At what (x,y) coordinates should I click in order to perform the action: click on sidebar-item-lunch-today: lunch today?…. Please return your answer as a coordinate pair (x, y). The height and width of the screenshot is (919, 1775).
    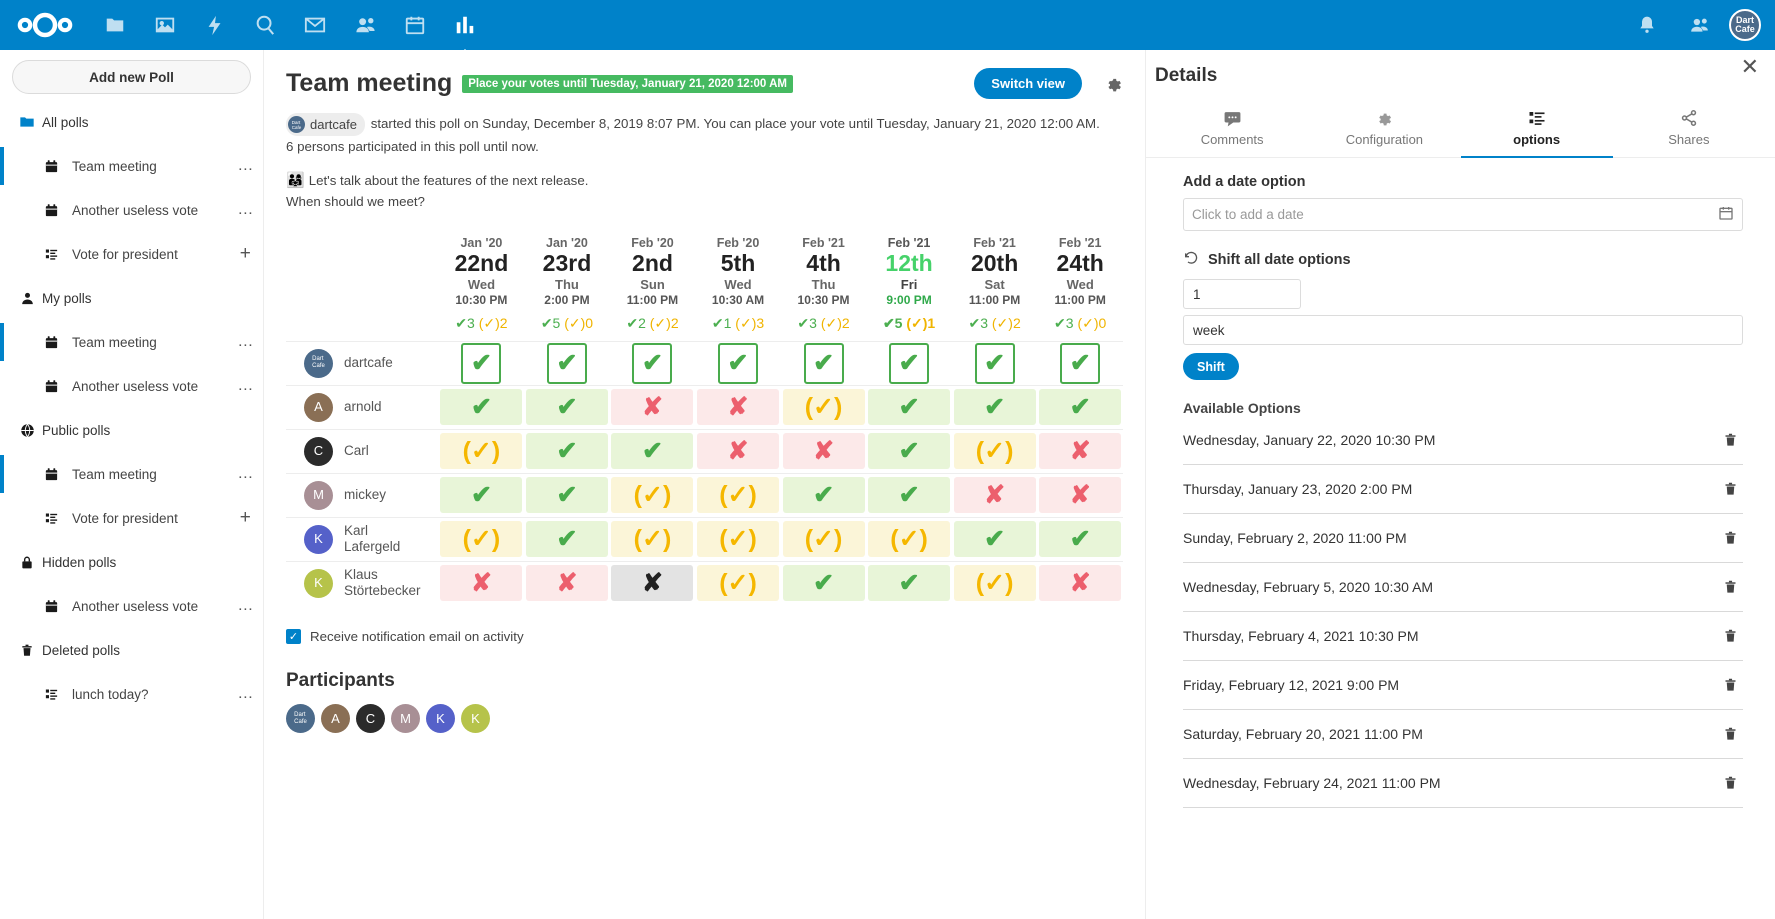
    Looking at the image, I should click on (131, 694).